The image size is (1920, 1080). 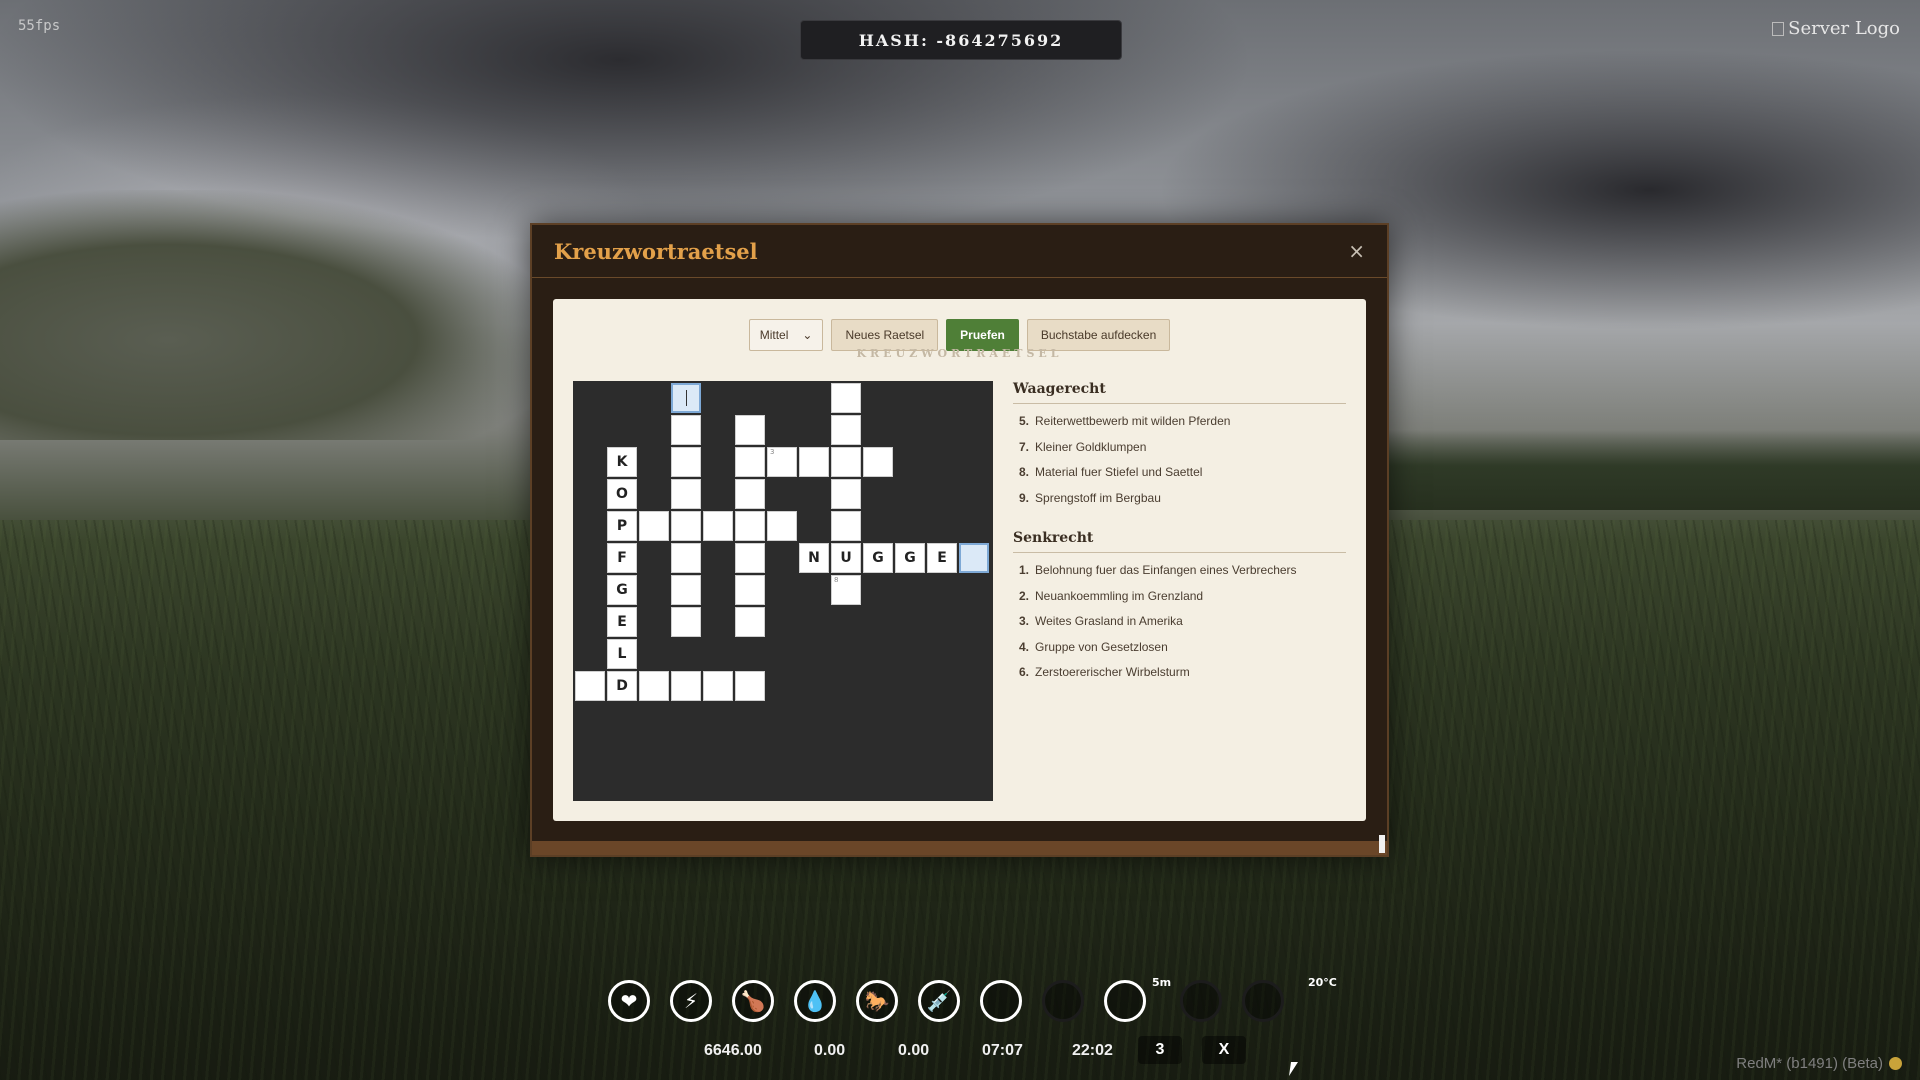 I want to click on clue-item: 8. Material fuer Stiefel und Saettel, so click(x=1182, y=478).